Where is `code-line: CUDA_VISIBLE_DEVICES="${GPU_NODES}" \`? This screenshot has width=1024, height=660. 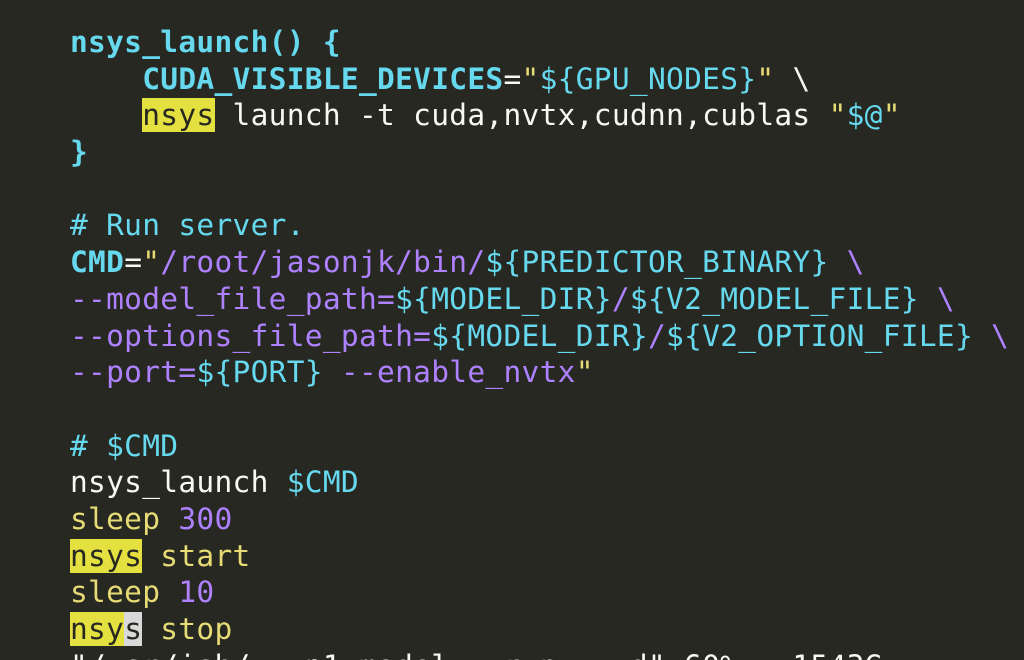 code-line: CUDA_VISIBLE_DEVICES="${GPU_NODES}" \ is located at coordinates (539, 79).